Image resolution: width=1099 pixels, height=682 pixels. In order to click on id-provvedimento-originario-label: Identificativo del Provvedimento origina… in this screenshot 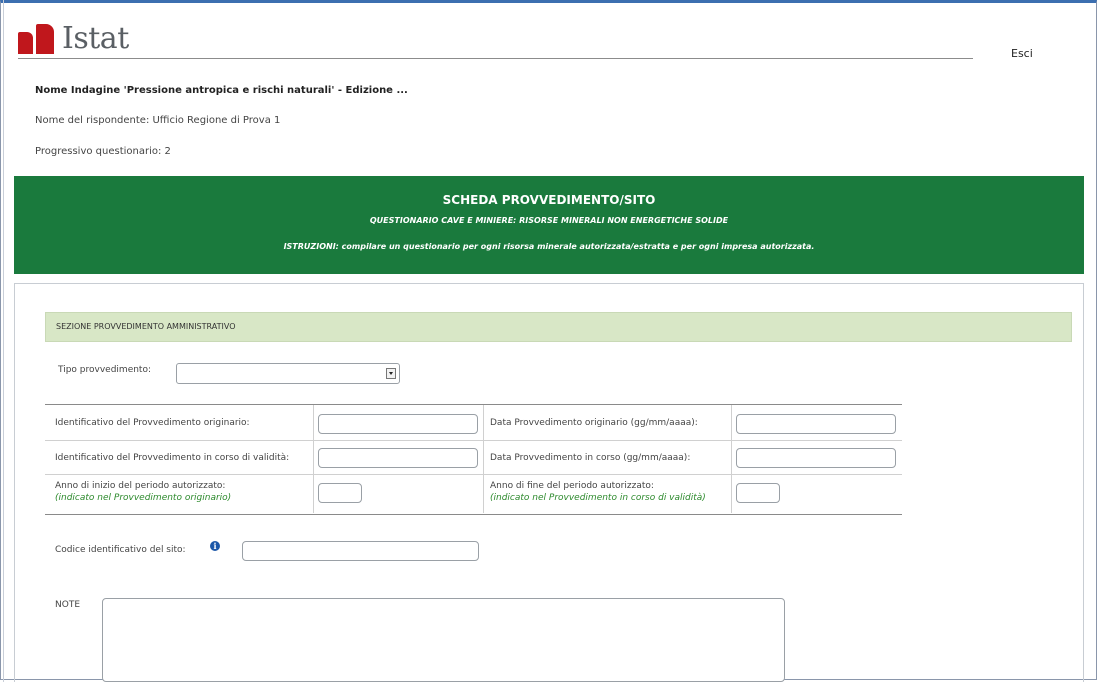, I will do `click(152, 423)`.